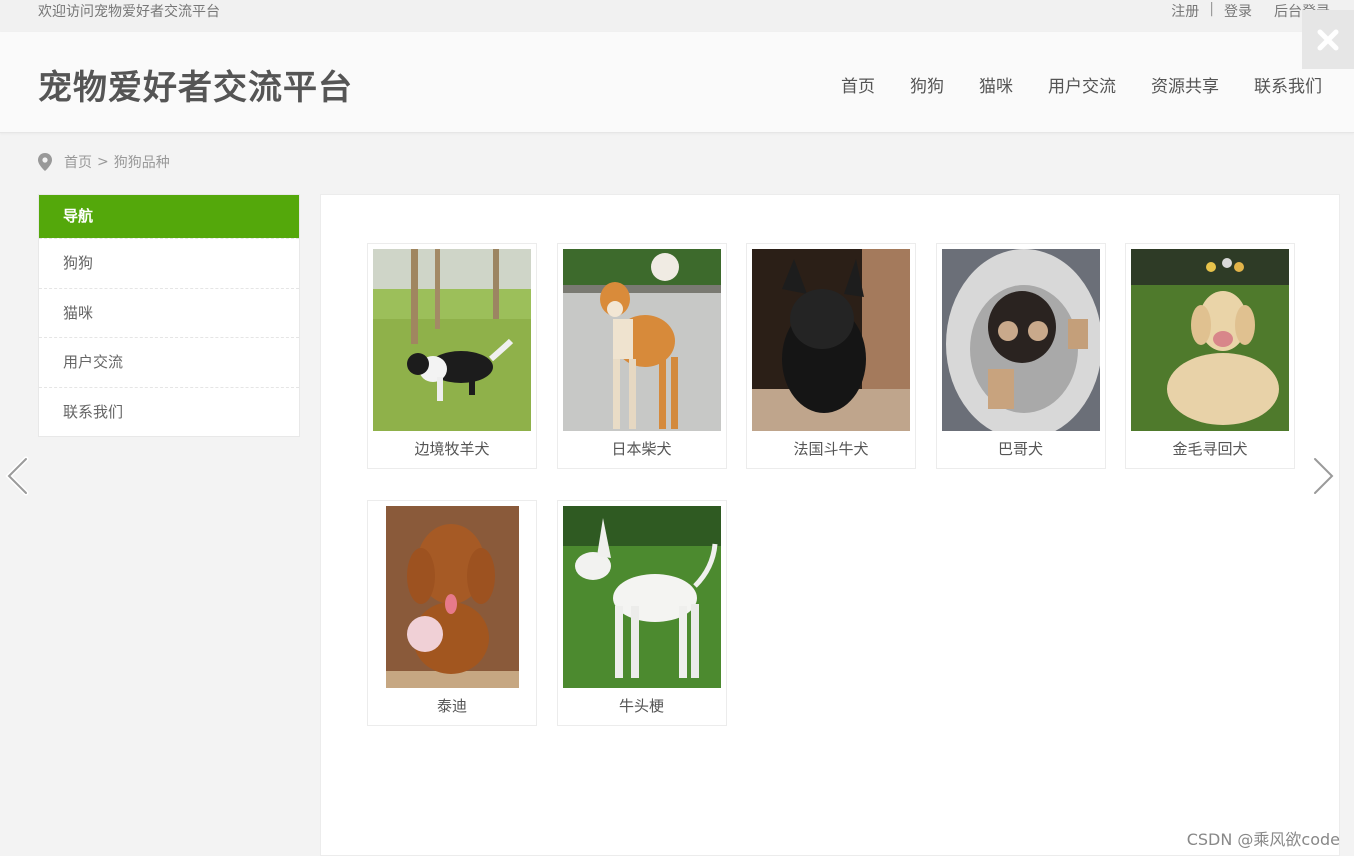  I want to click on dog-name: 巴哥犬, so click(1020, 449).